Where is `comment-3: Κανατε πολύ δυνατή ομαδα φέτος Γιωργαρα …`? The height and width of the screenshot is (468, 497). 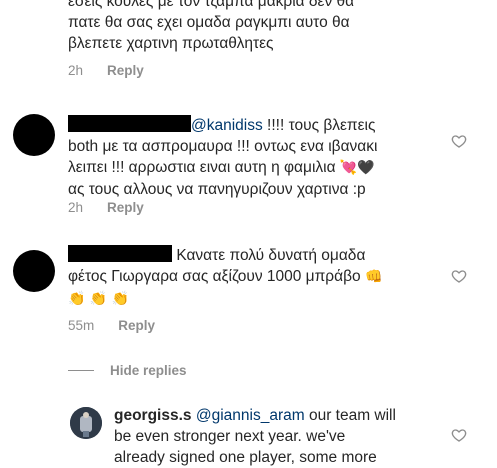 comment-3: Κανατε πολύ δυνατή ομαδα φέτος Γιωργαρα … is located at coordinates (263, 277).